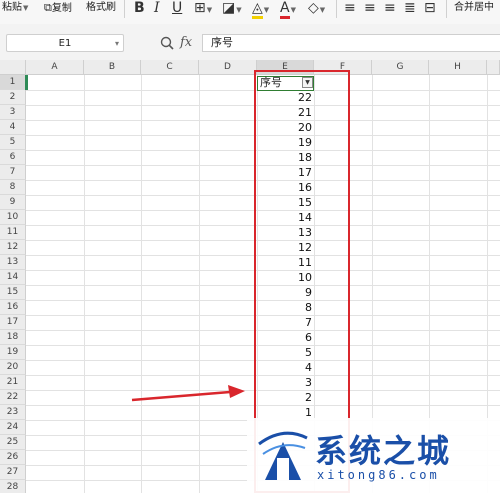 The width and height of the screenshot is (500, 493). What do you see at coordinates (13, 292) in the screenshot?
I see `row-header: 15` at bounding box center [13, 292].